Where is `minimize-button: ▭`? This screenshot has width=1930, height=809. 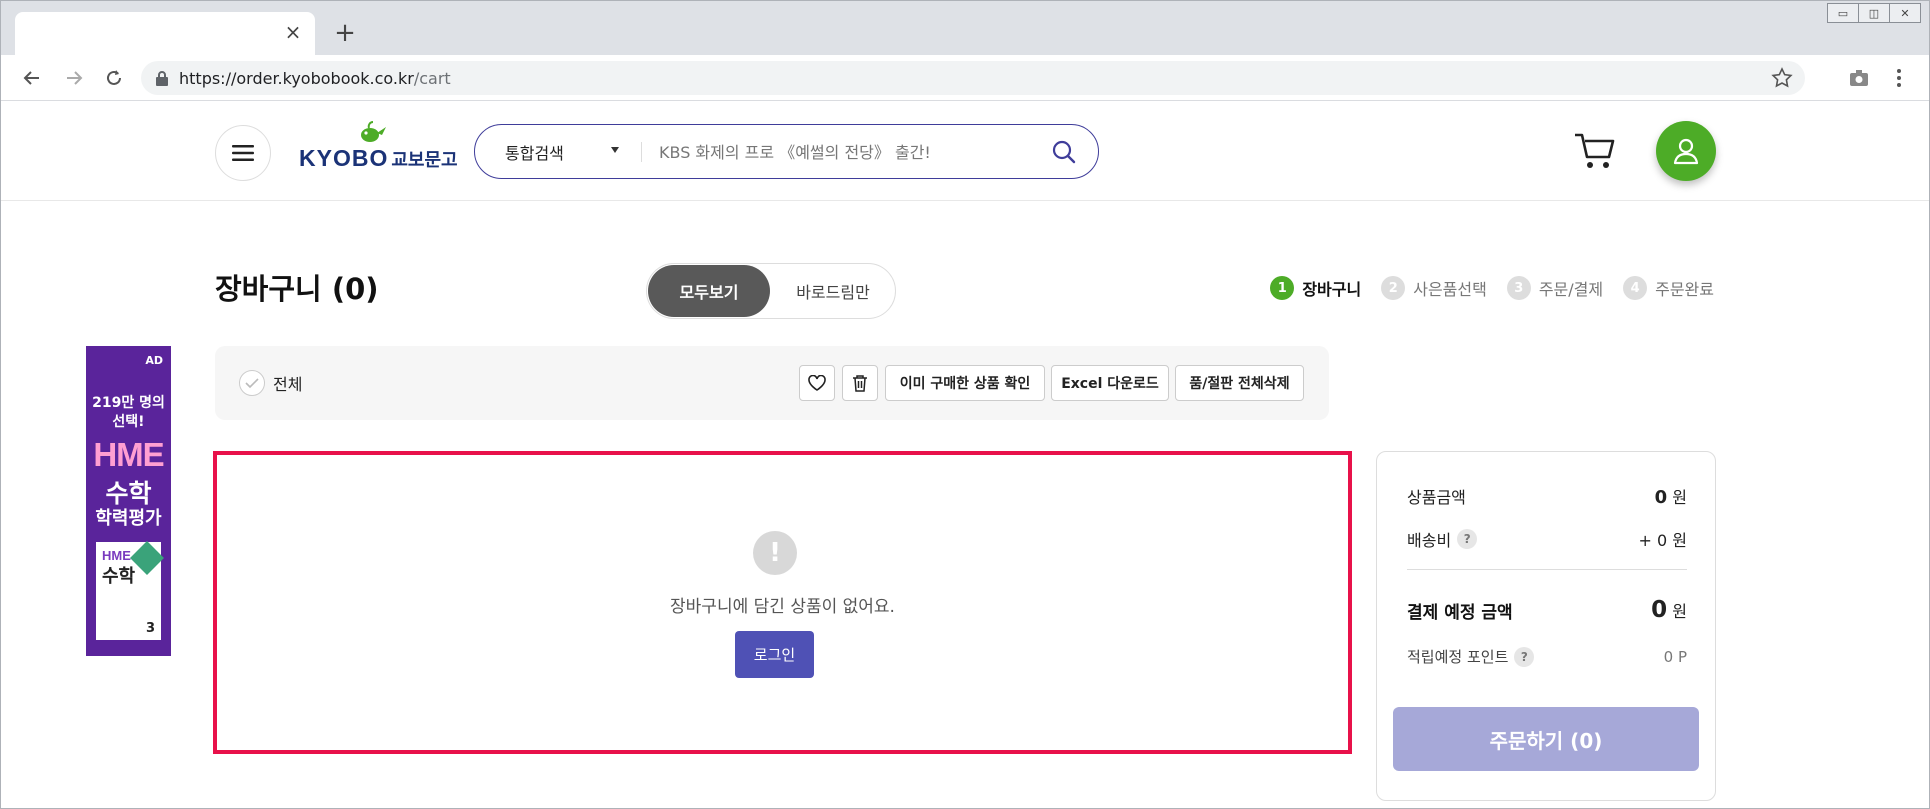 minimize-button: ▭ is located at coordinates (1843, 13).